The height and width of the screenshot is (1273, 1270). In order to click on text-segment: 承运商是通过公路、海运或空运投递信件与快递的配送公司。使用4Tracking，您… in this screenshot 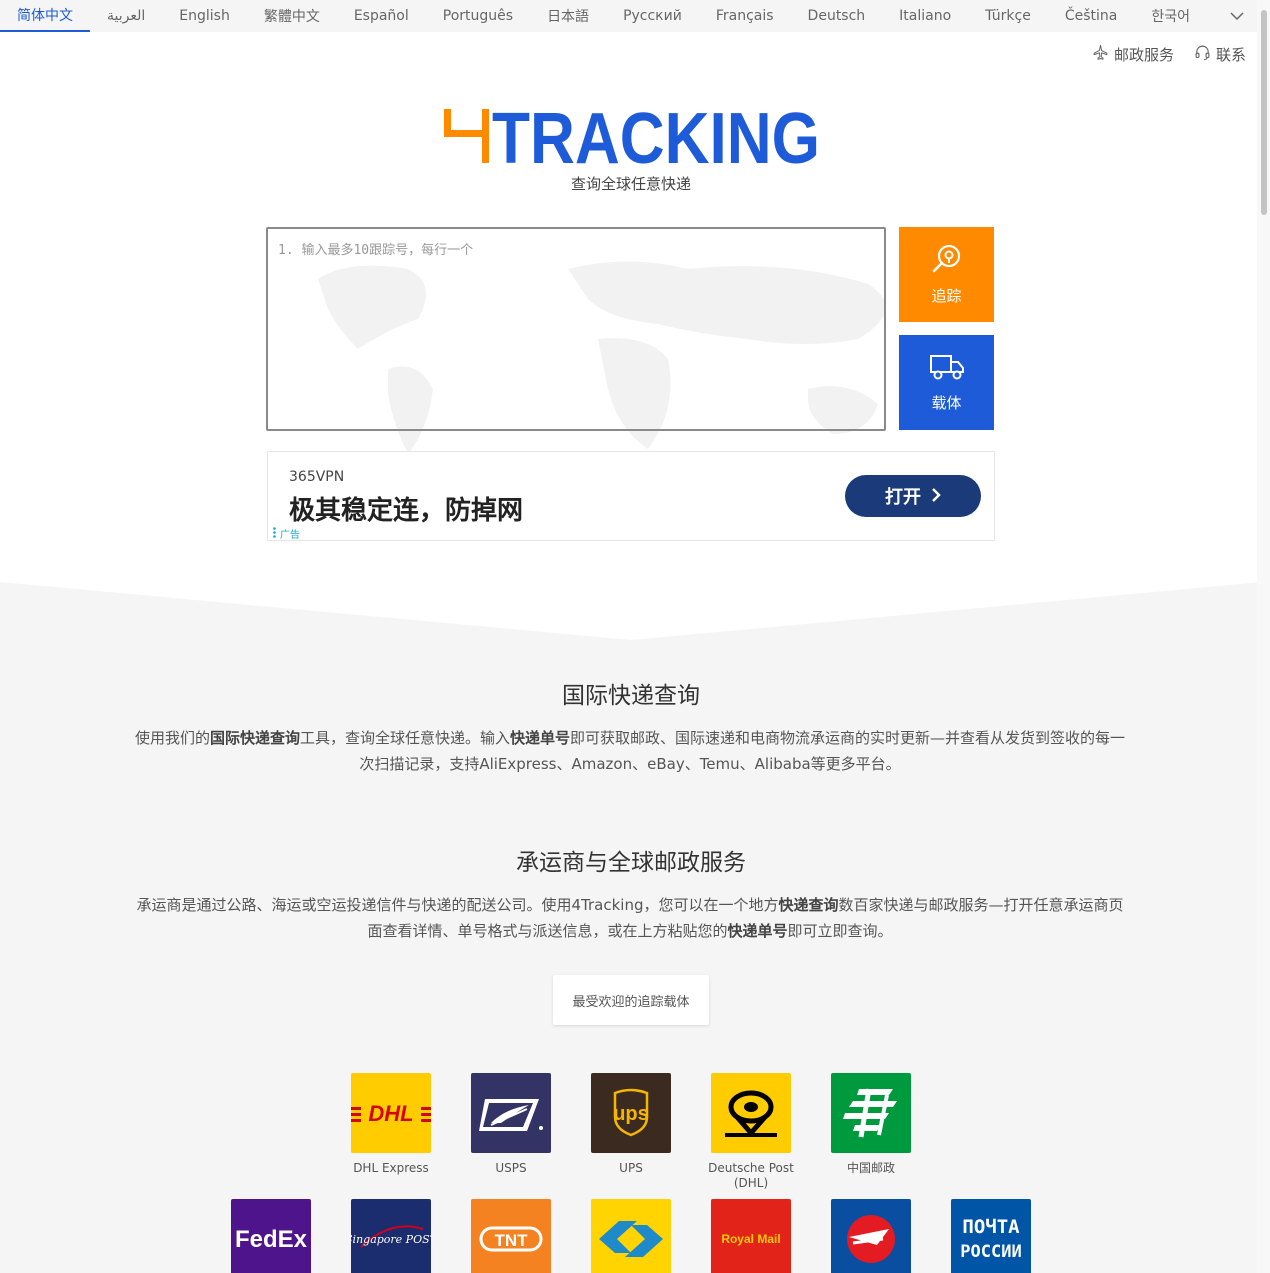, I will do `click(457, 905)`.